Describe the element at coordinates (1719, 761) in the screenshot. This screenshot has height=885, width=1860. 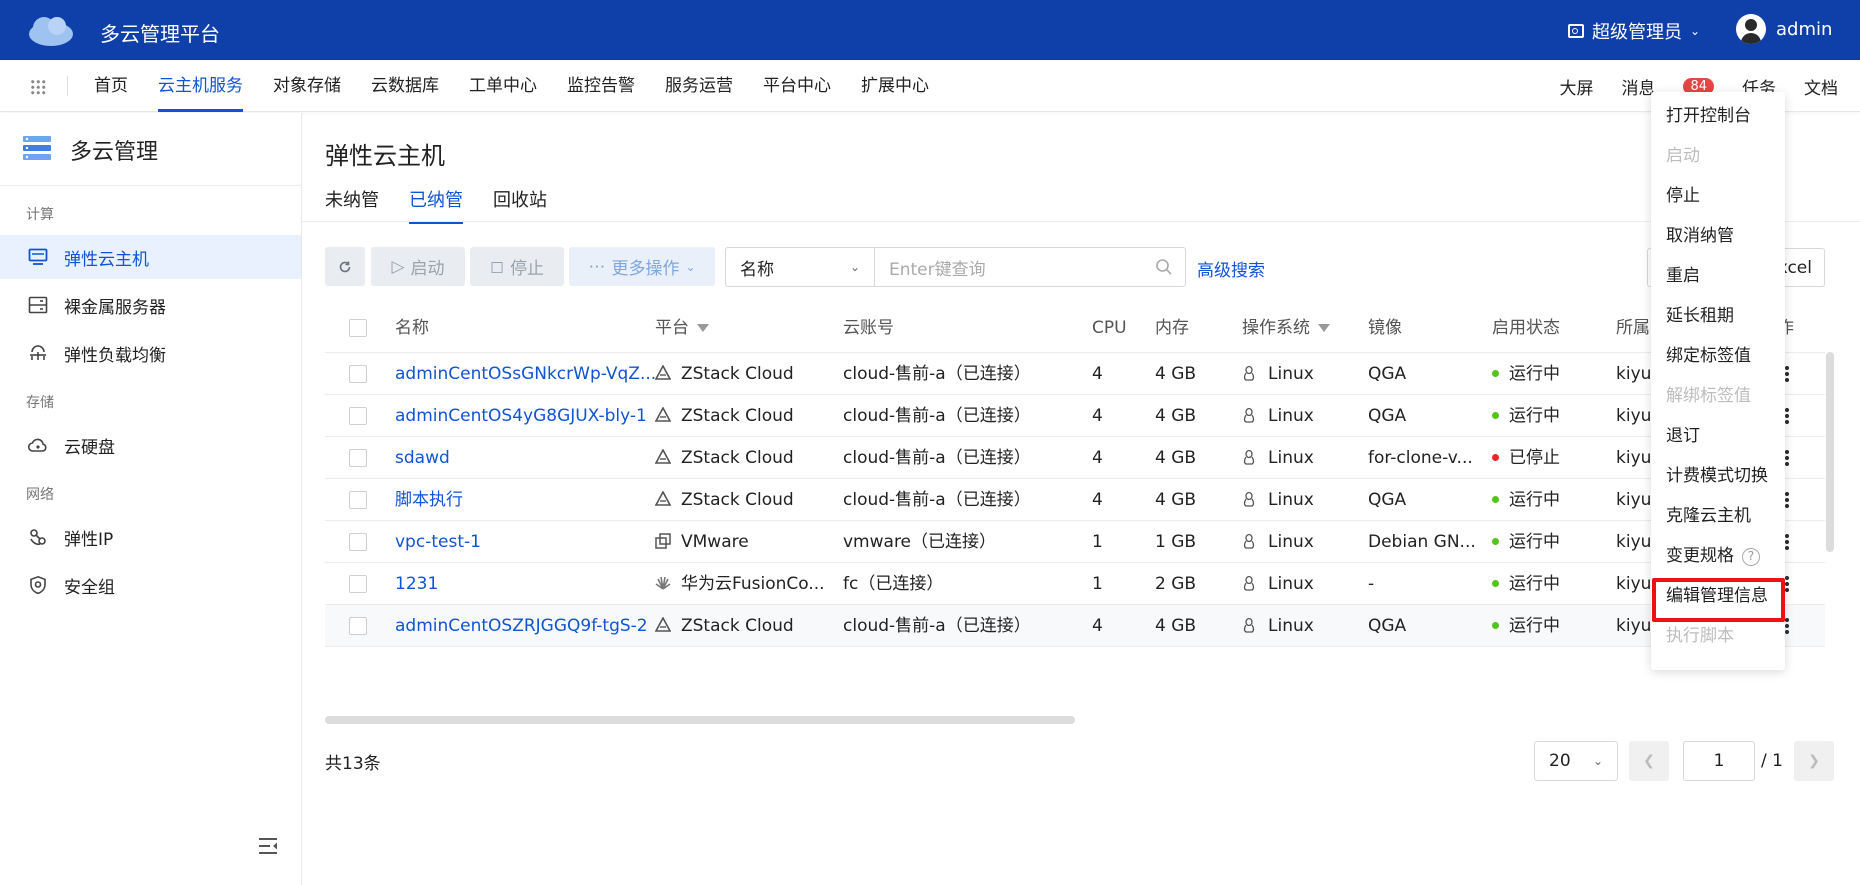
I see `page-number-input: 1` at that location.